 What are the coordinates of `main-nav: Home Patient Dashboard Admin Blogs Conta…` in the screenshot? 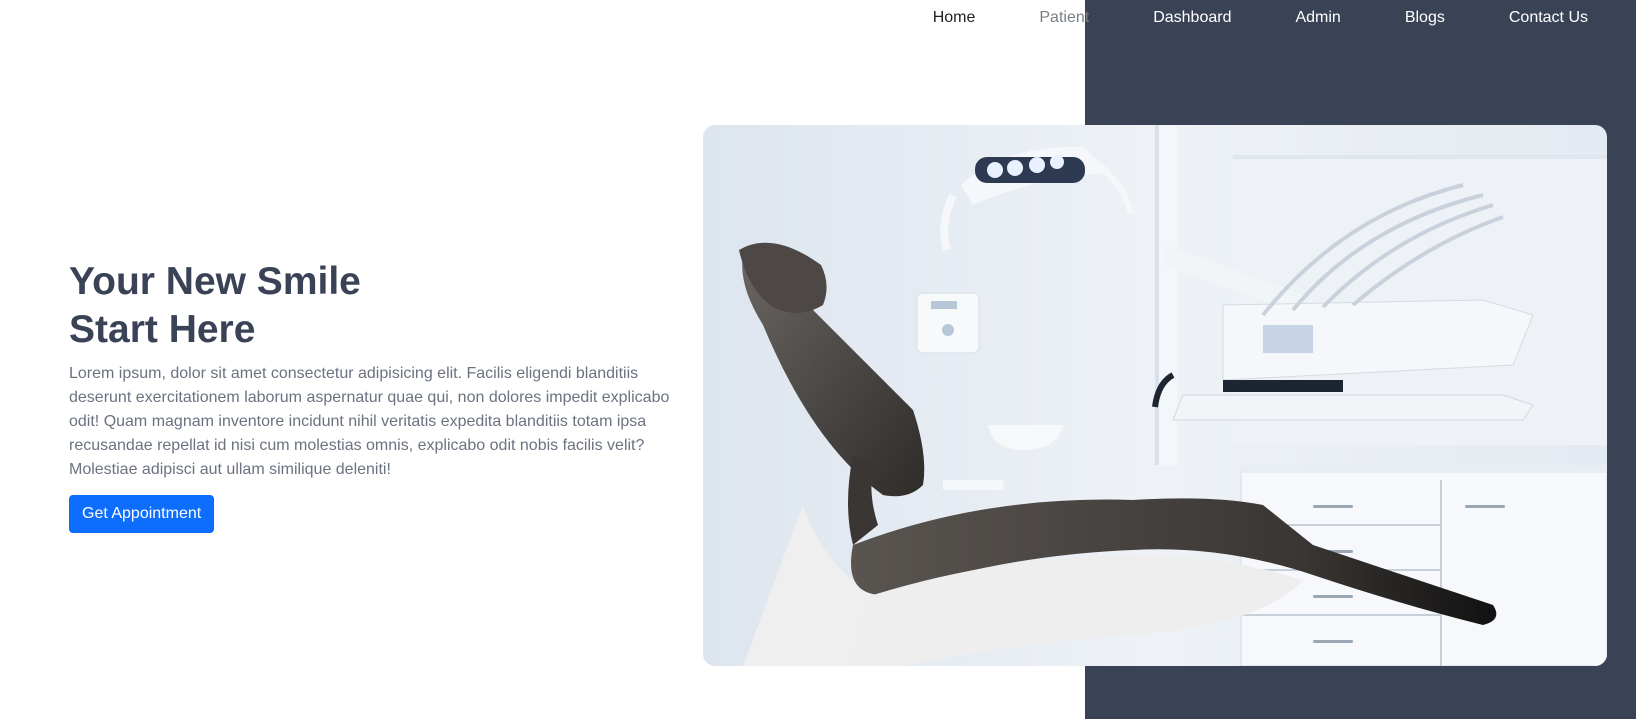 It's located at (1284, 18).